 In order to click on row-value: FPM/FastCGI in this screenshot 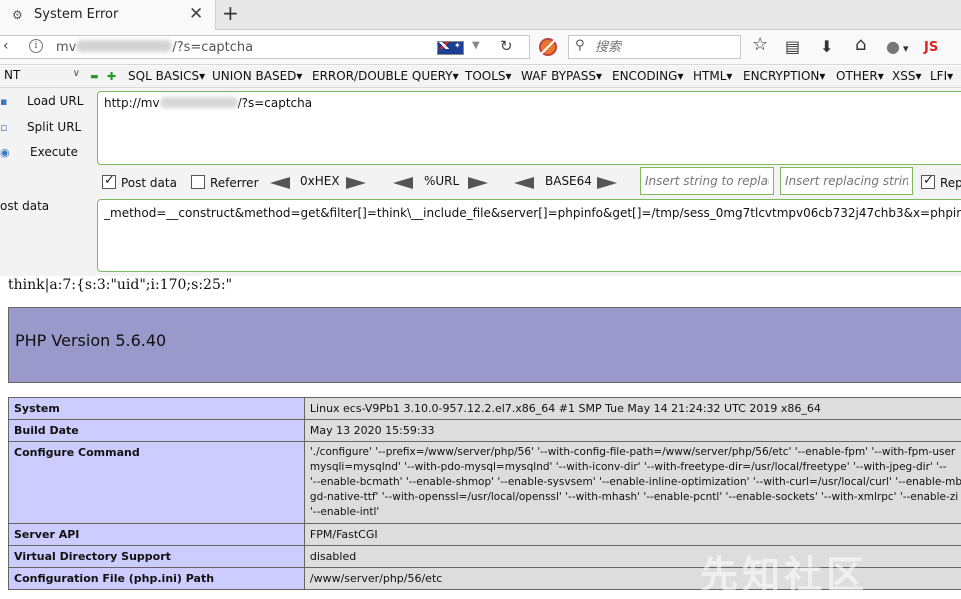, I will do `click(632, 534)`.